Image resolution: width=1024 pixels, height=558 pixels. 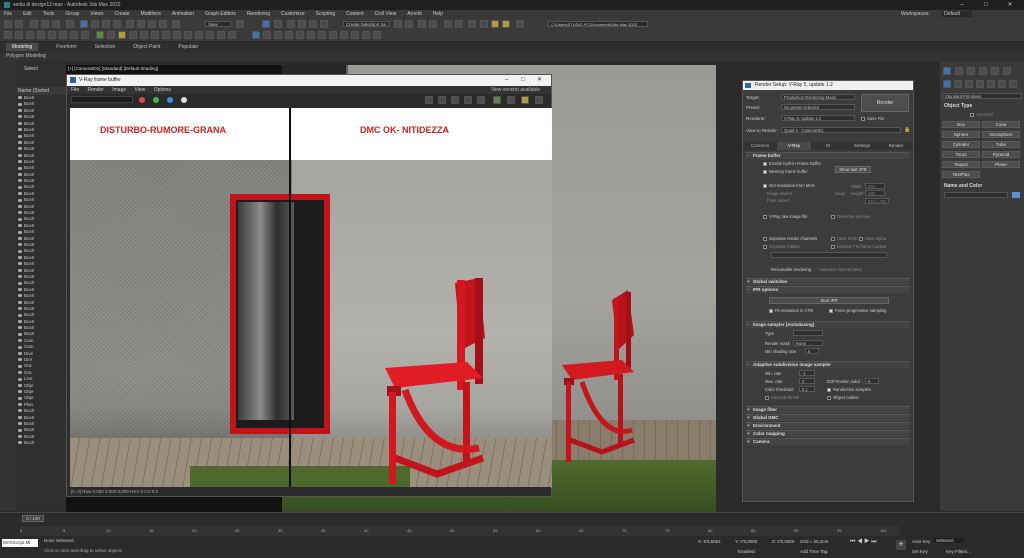 I want to click on menu-views: Views, so click(x=96, y=14).